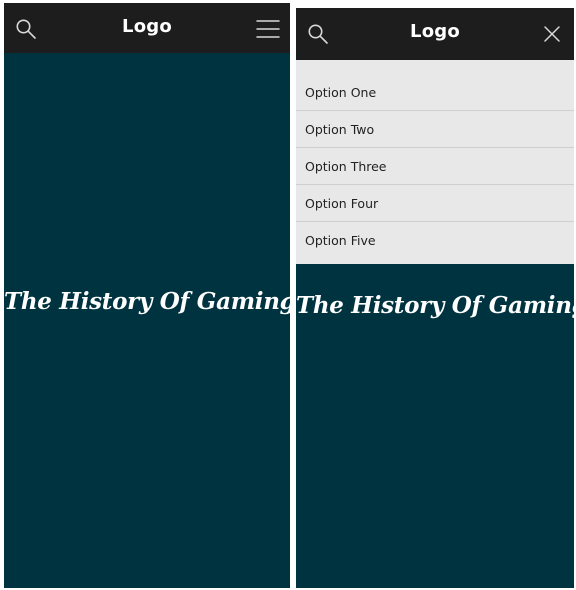 This screenshot has width=576, height=590. I want to click on menu-option-three: Option Three, so click(435, 166).